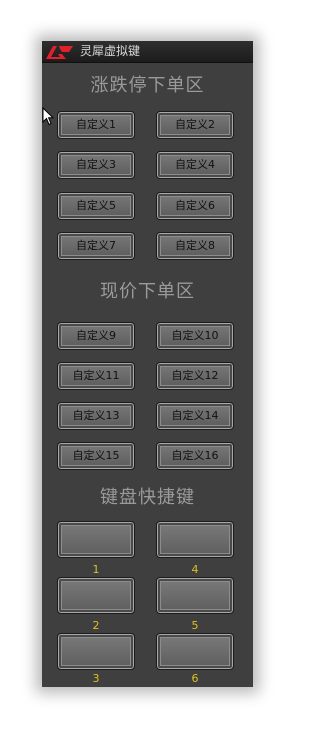 The width and height of the screenshot is (320, 730). Describe the element at coordinates (59, 52) in the screenshot. I see `app-logo-icon` at that location.